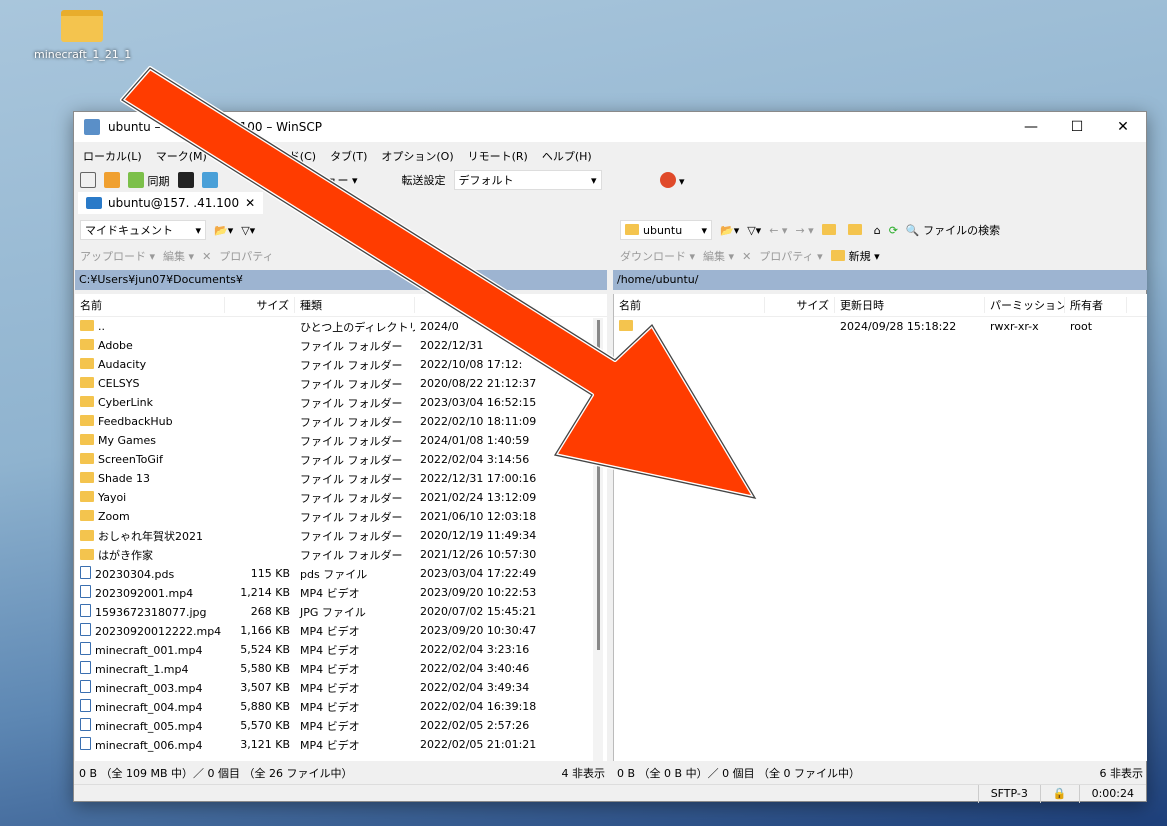  What do you see at coordinates (672, 180) in the screenshot?
I see `reconnect-icon: ▾` at bounding box center [672, 180].